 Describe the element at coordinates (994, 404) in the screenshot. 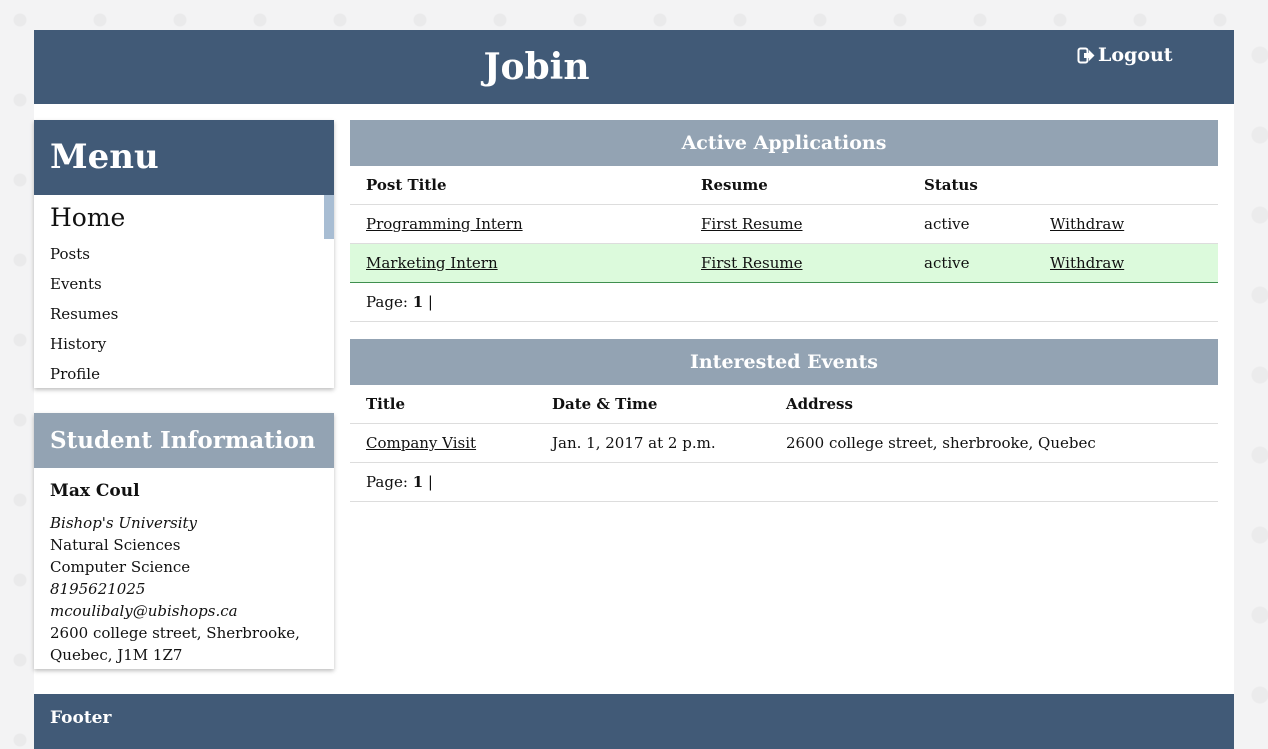

I see `column-header-address: Address` at that location.